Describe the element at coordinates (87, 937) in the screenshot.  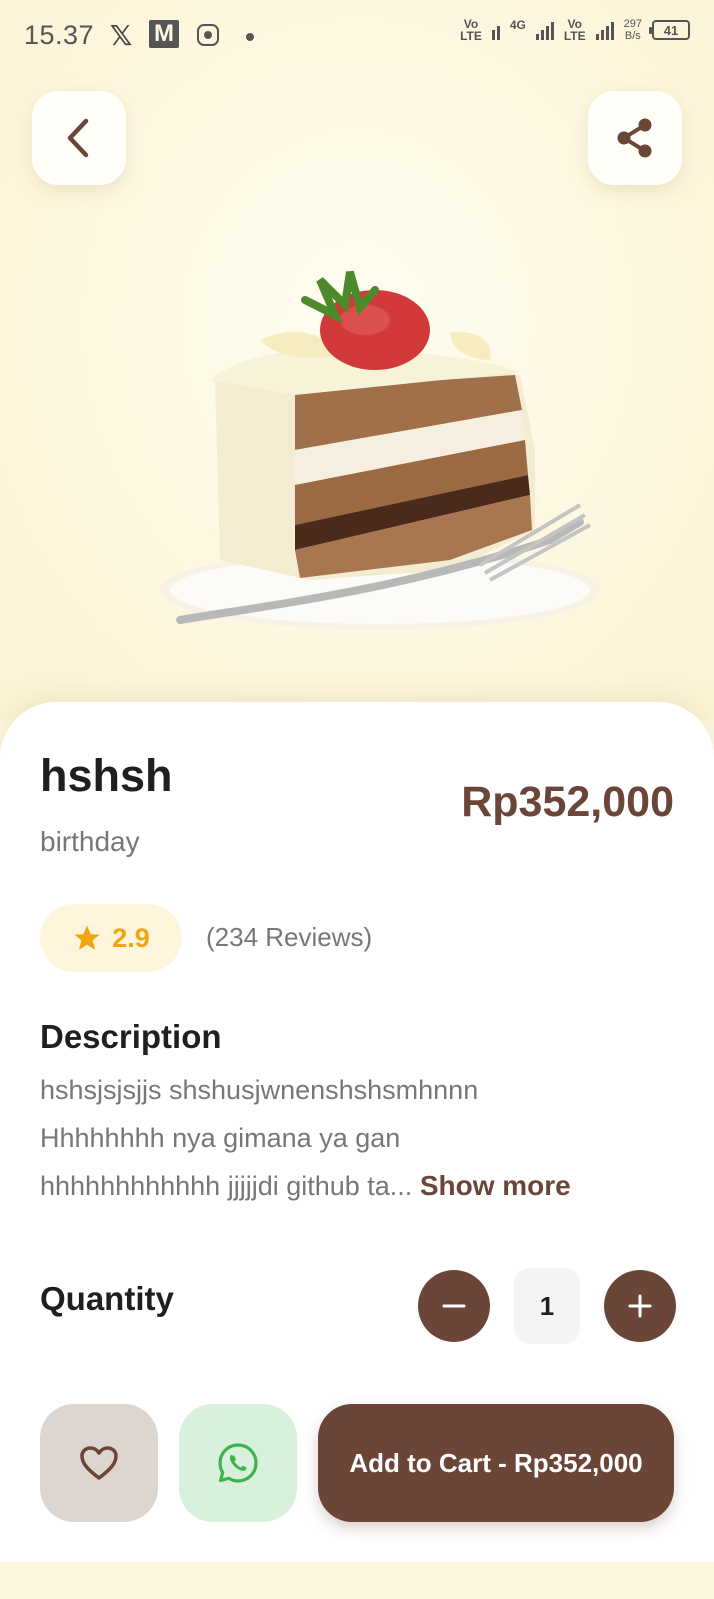
I see `star-icon` at that location.